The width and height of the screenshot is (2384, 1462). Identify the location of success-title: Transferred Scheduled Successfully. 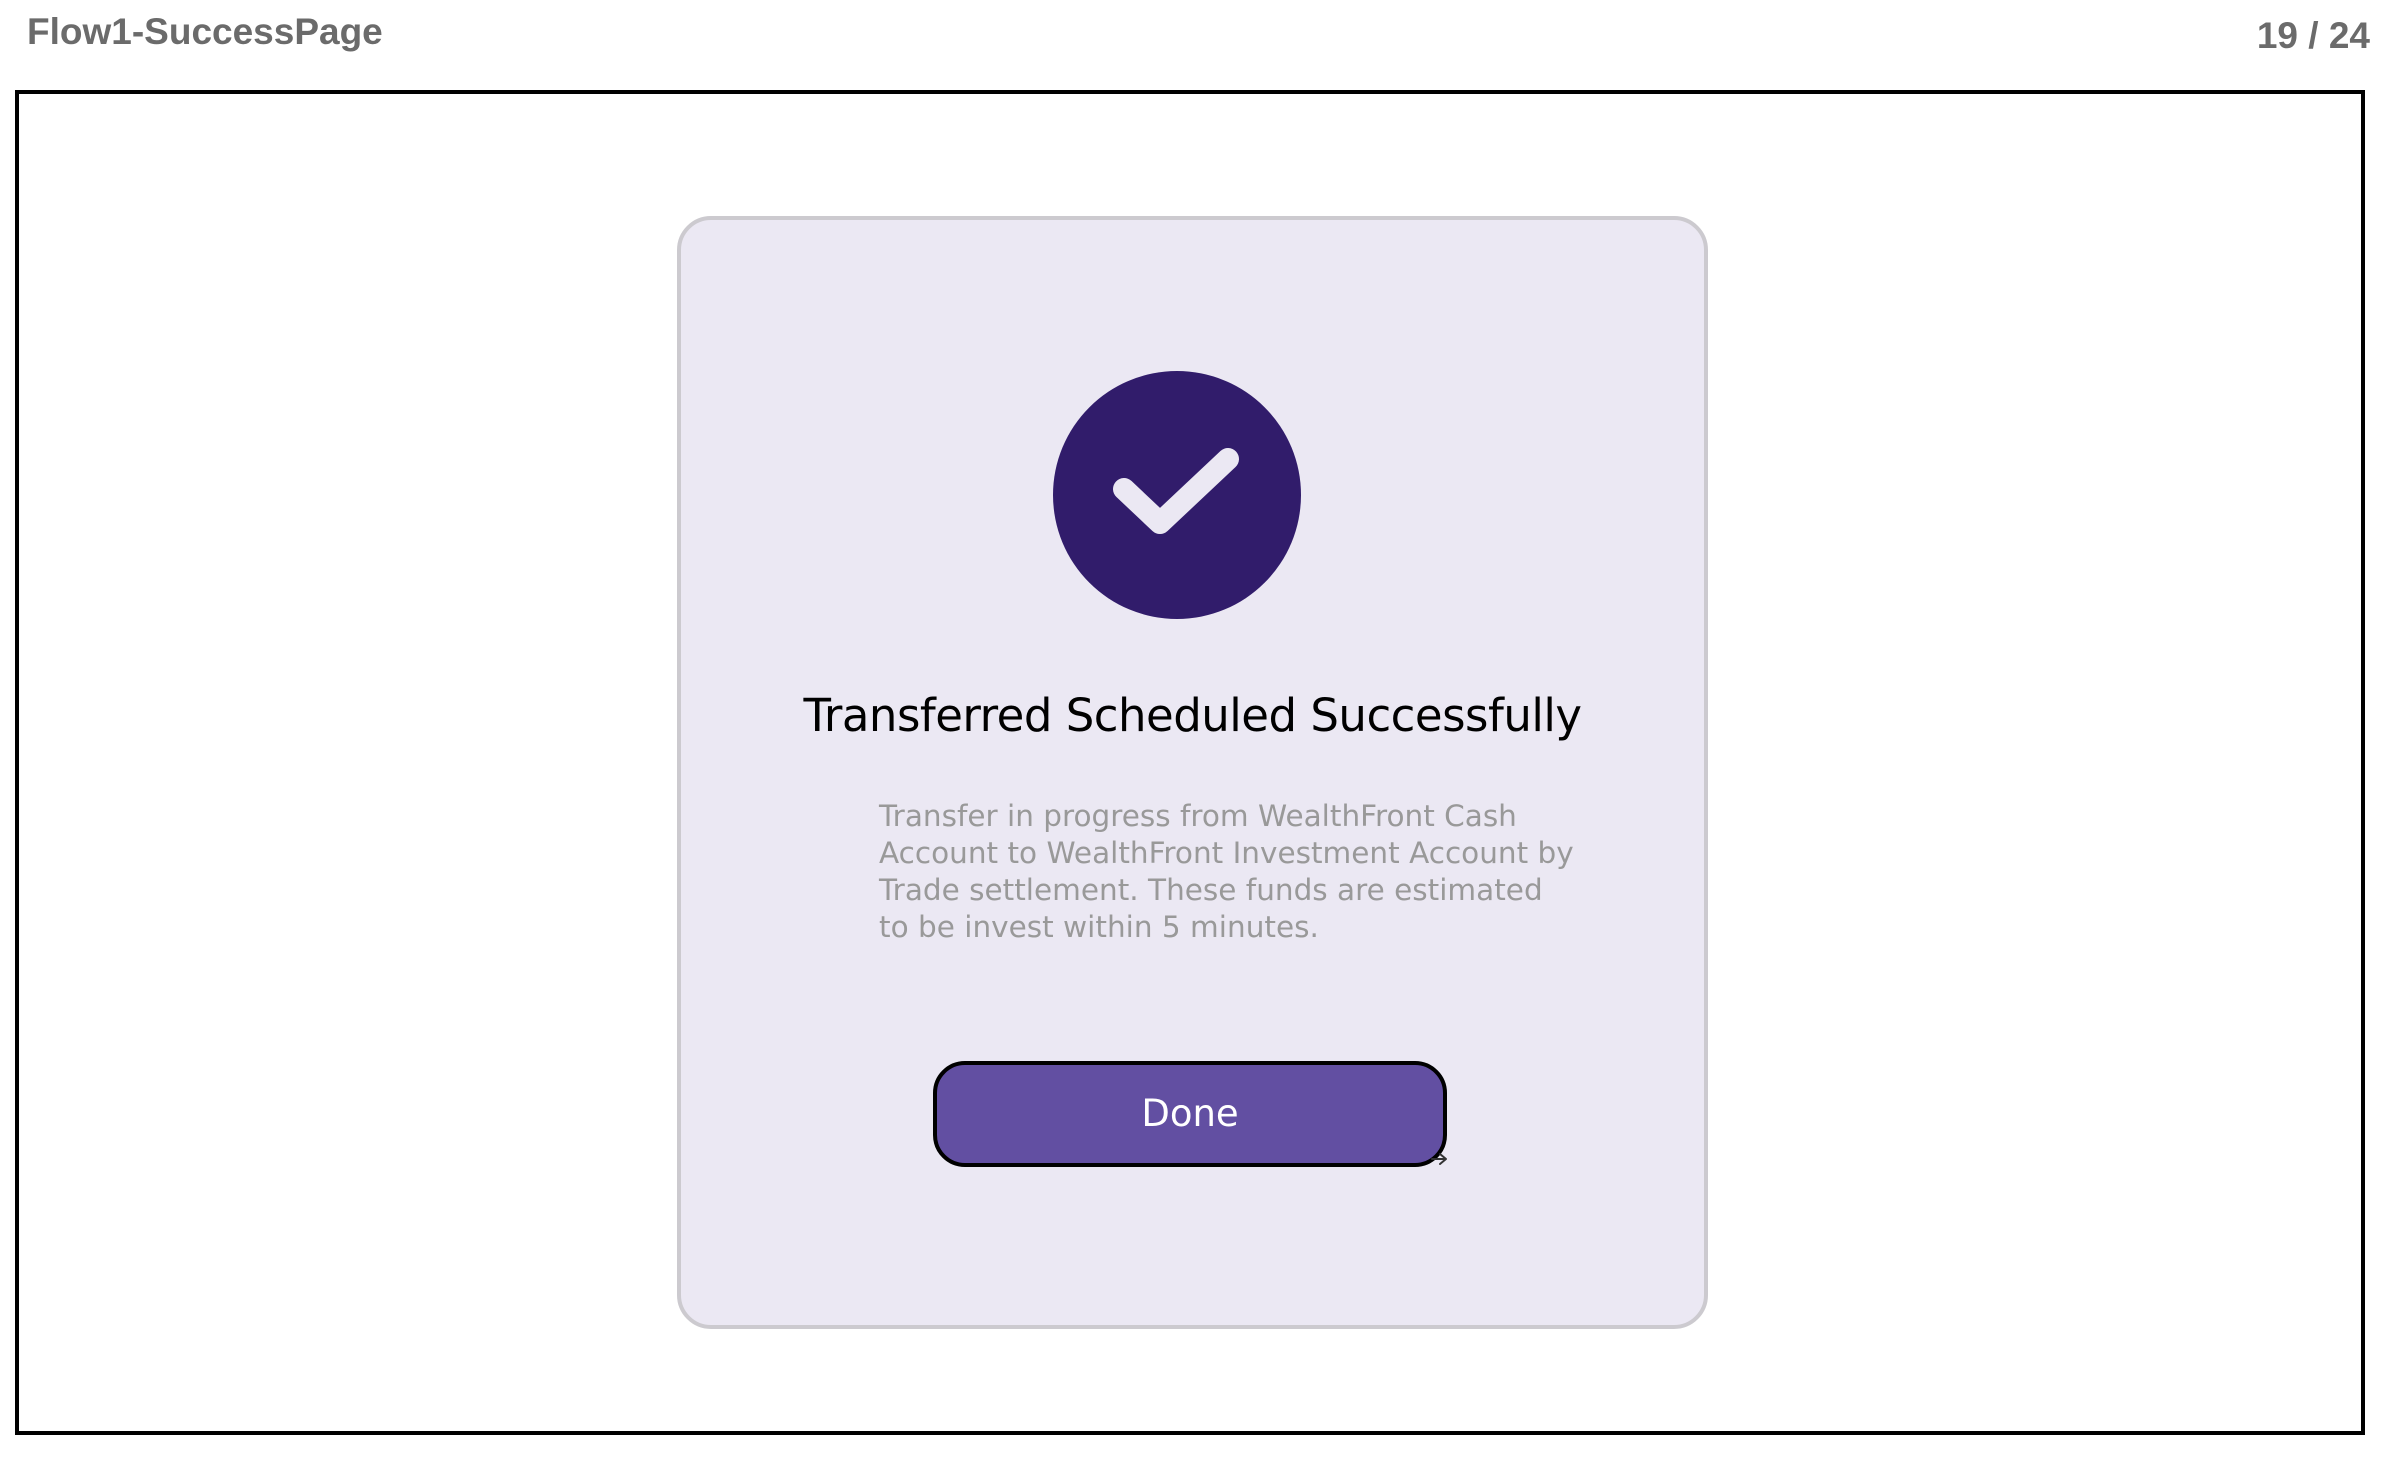
(1192, 715).